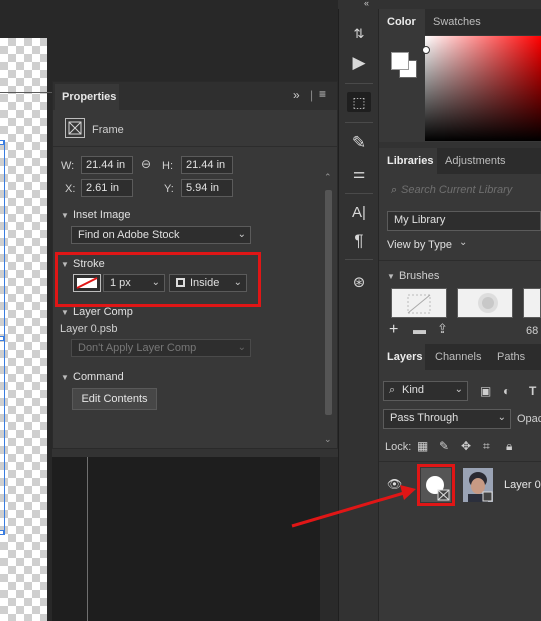  Describe the element at coordinates (329, 539) in the screenshot. I see `document-gutter` at that location.